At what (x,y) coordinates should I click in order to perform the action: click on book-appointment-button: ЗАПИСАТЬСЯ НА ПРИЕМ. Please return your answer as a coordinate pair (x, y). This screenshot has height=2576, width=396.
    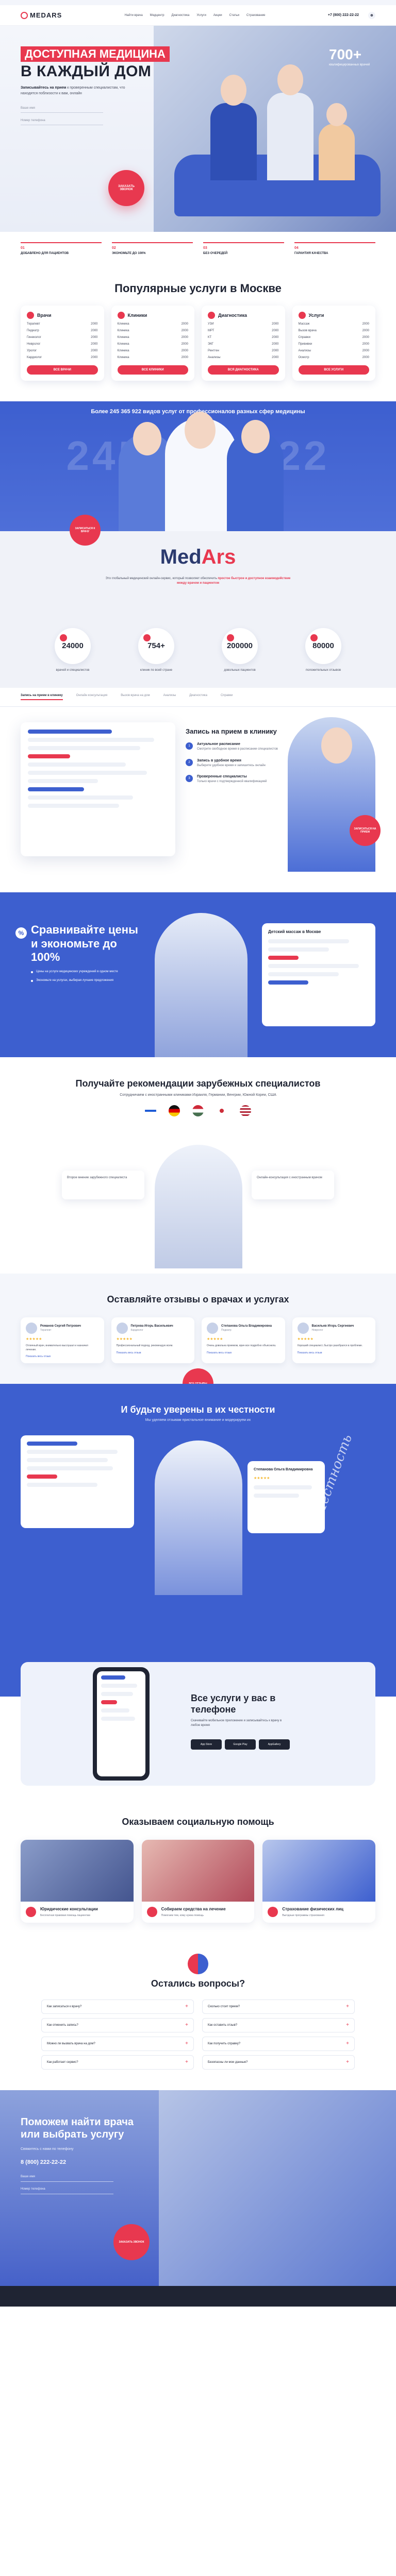
    Looking at the image, I should click on (365, 830).